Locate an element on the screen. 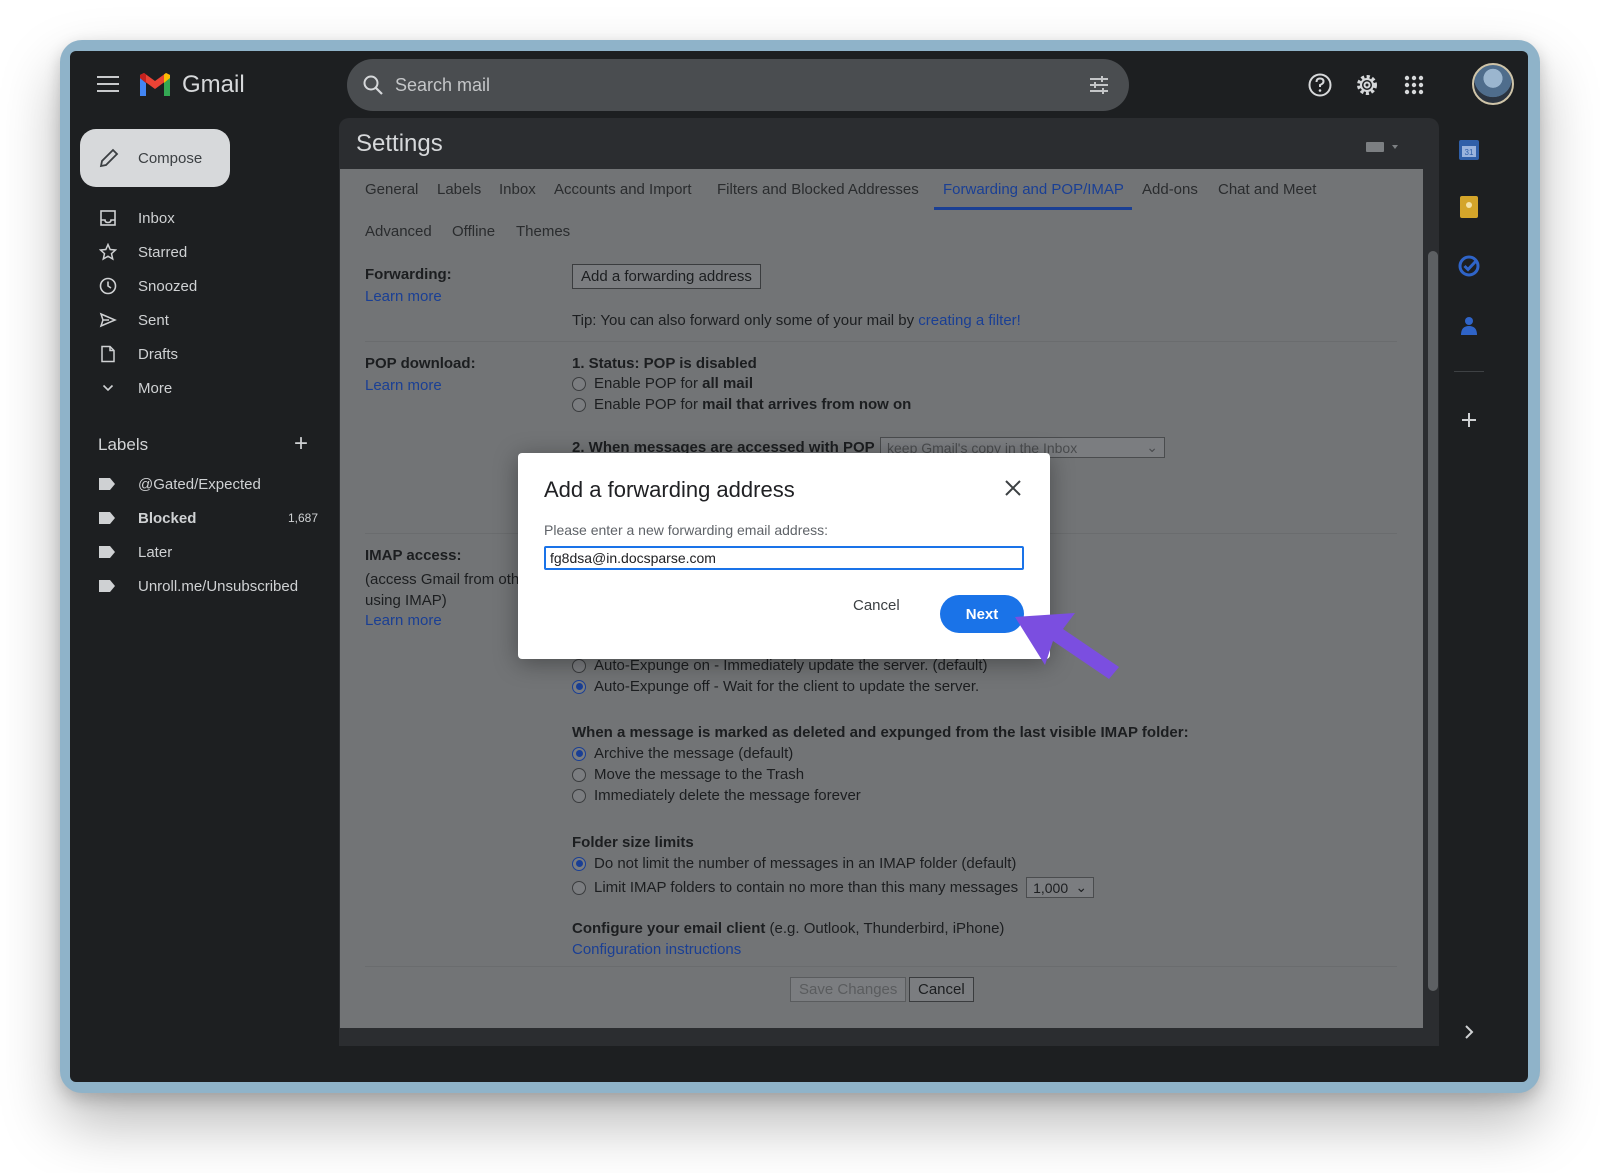 The height and width of the screenshot is (1173, 1600). draft-icon is located at coordinates (108, 354).